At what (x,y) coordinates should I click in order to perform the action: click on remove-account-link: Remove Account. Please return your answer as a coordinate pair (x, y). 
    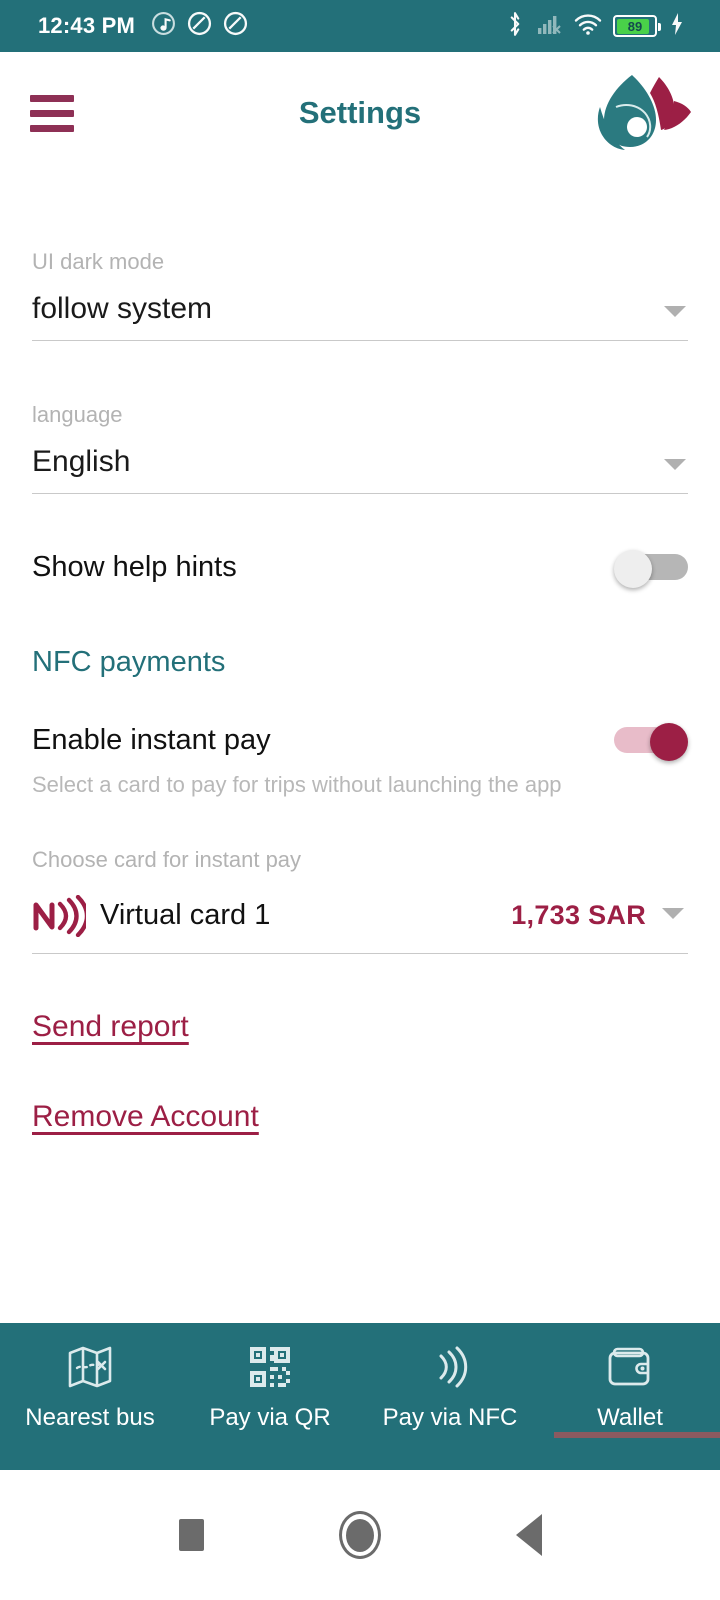
    Looking at the image, I should click on (145, 1117).